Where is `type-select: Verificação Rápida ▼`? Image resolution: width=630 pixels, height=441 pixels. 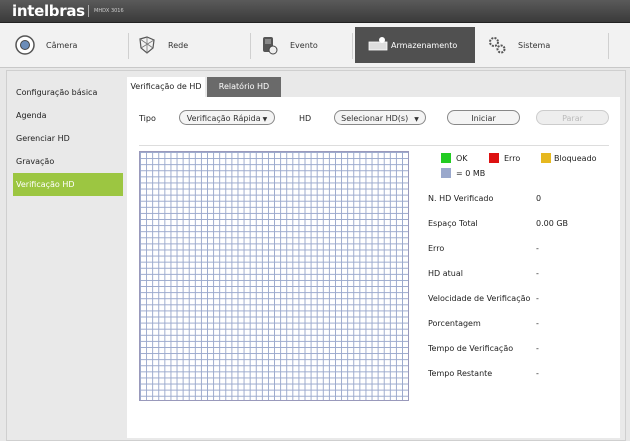 type-select: Verificação Rápida ▼ is located at coordinates (227, 117).